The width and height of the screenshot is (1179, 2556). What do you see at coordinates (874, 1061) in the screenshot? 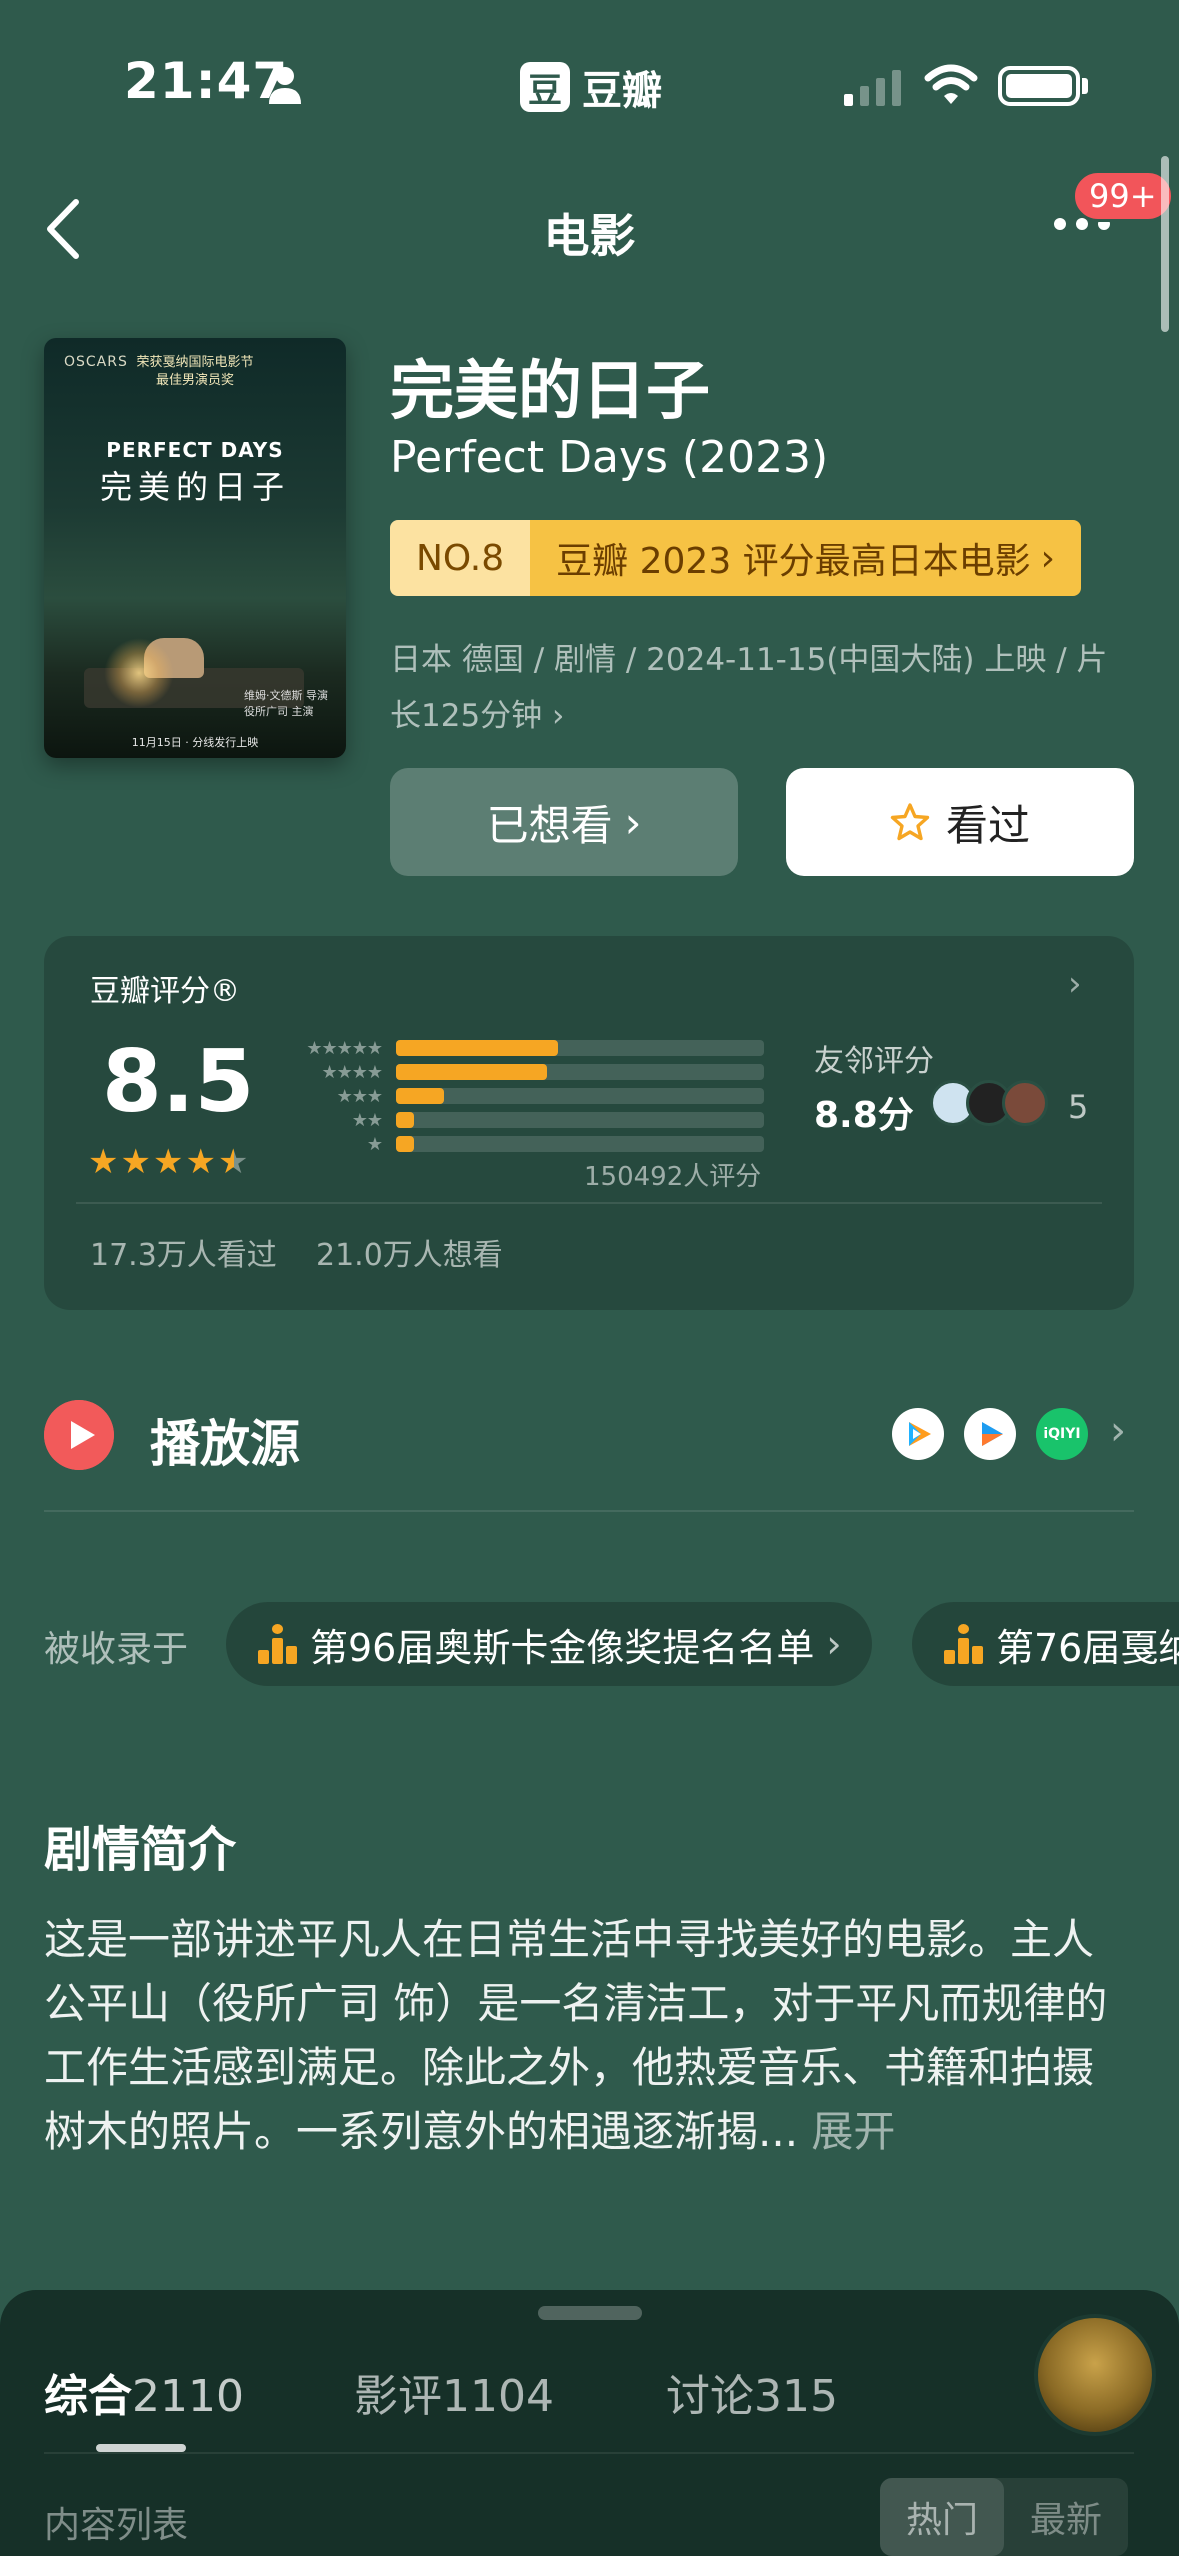
I see `friends-rating-label: 友邻评分` at bounding box center [874, 1061].